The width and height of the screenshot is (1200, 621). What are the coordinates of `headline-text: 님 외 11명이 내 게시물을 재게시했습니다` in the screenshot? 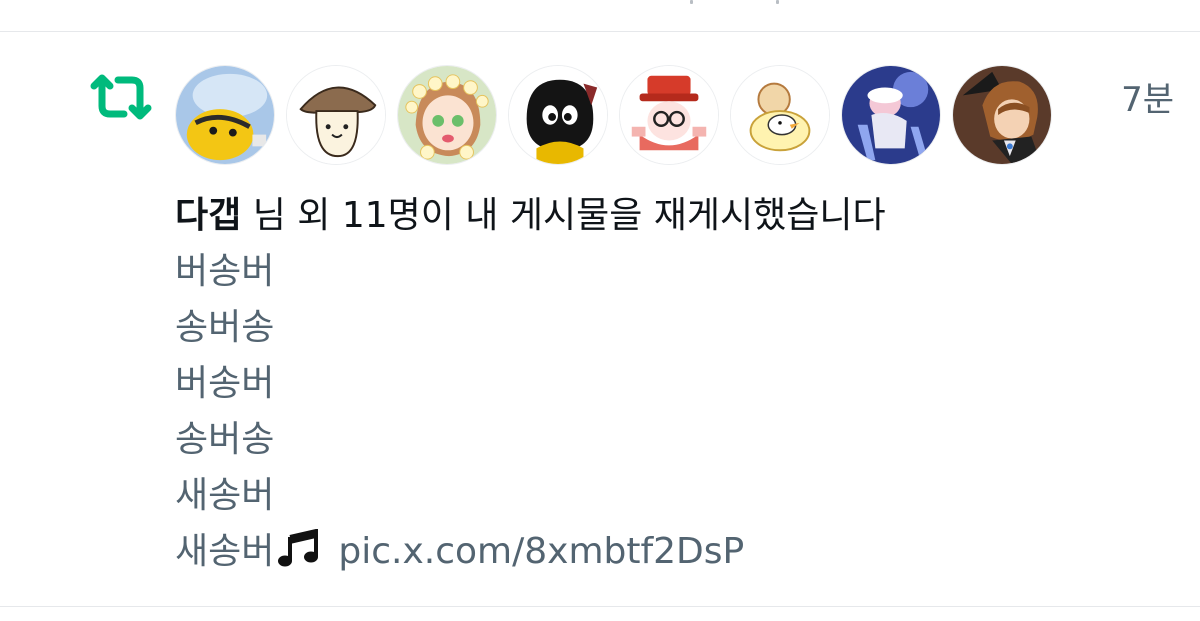 It's located at (563, 215).